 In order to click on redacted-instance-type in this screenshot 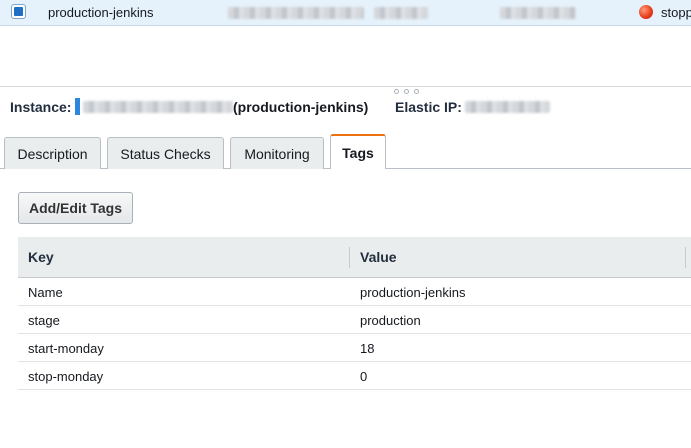, I will do `click(401, 13)`.